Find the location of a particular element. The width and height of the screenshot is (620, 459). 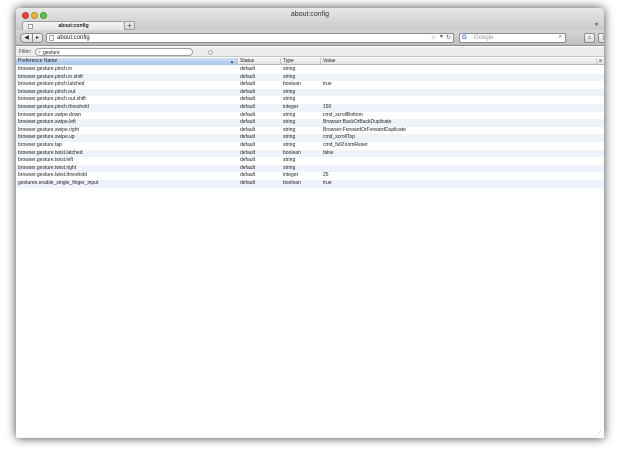

google-icon: G is located at coordinates (464, 38).